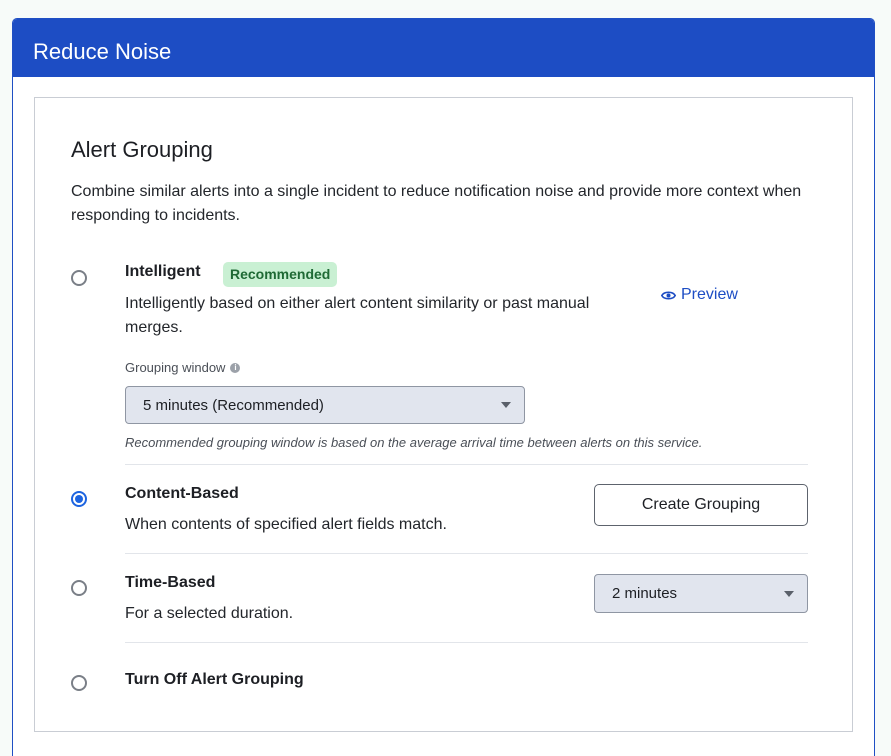 Image resolution: width=891 pixels, height=756 pixels. I want to click on info-icon: i, so click(235, 368).